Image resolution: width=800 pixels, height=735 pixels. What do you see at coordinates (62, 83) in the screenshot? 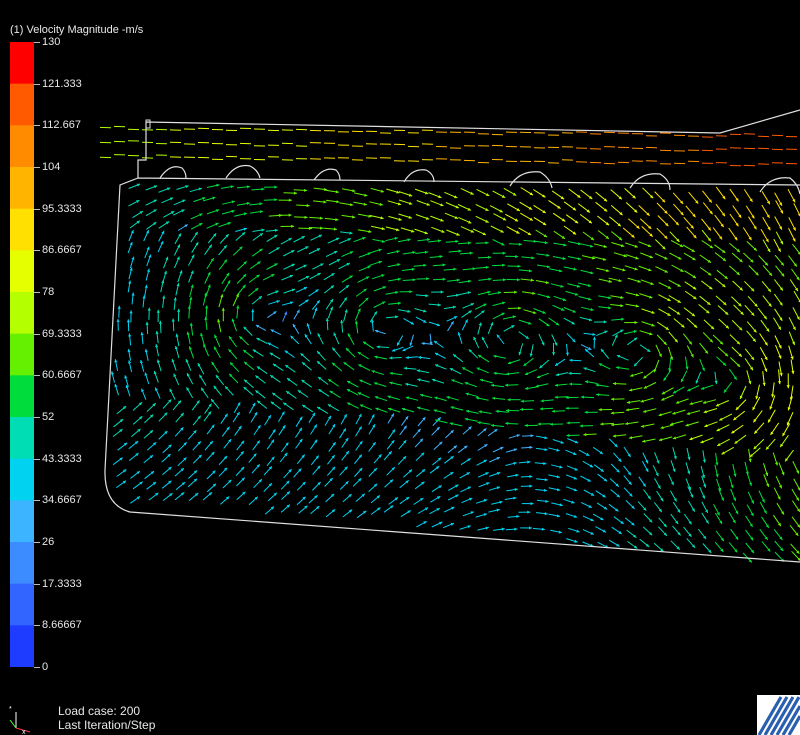
I see `legend-tick-label: 121.333` at bounding box center [62, 83].